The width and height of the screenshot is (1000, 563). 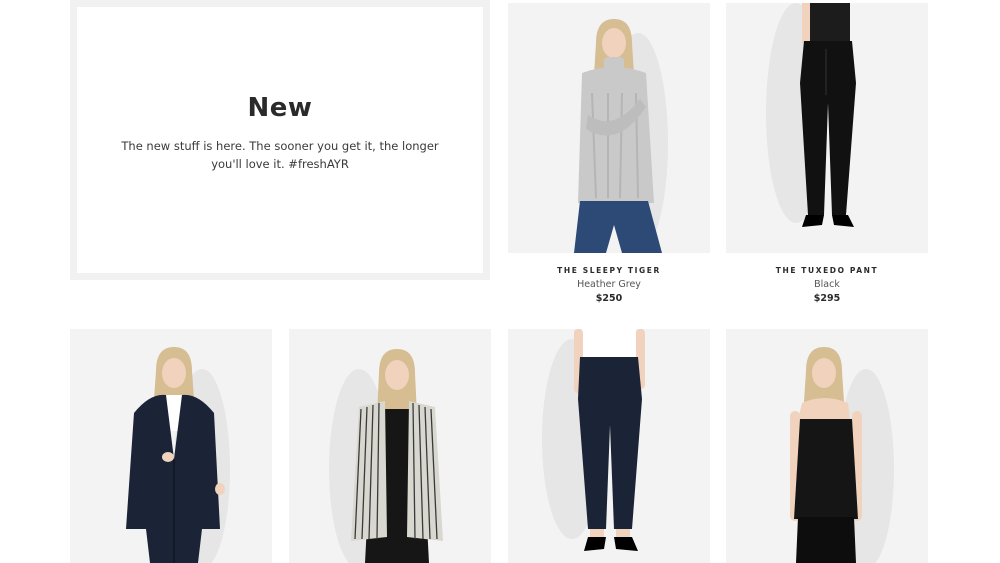 What do you see at coordinates (827, 298) in the screenshot?
I see `product-price: $295` at bounding box center [827, 298].